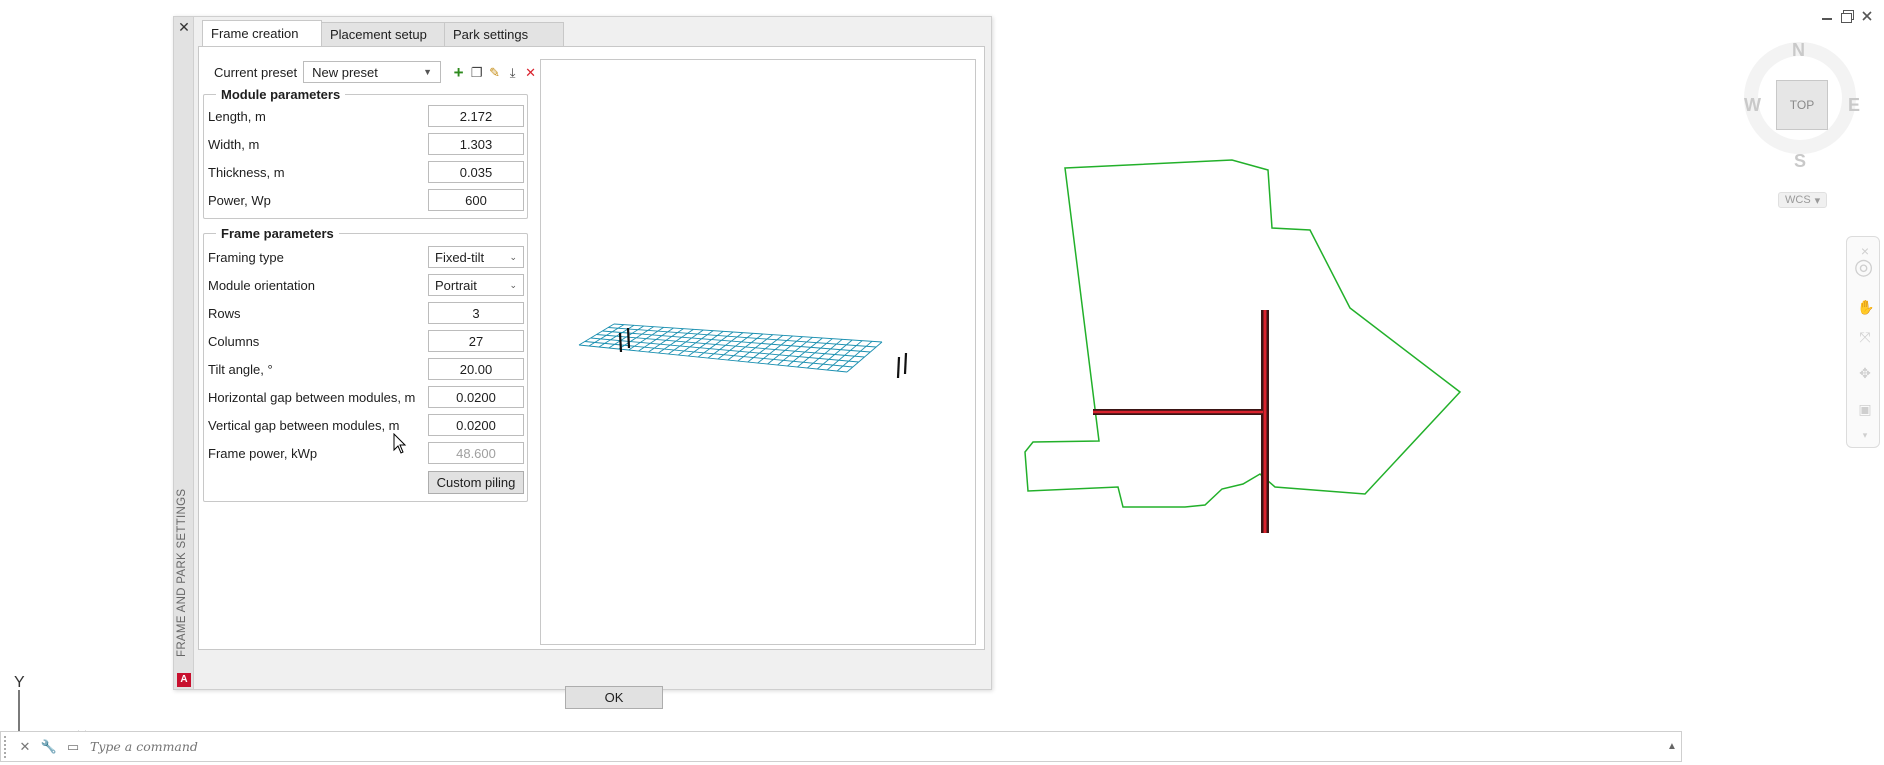 The width and height of the screenshot is (1884, 765). Describe the element at coordinates (312, 397) in the screenshot. I see `horizontal-gap-label: Horizontal gap between modules, m` at that location.